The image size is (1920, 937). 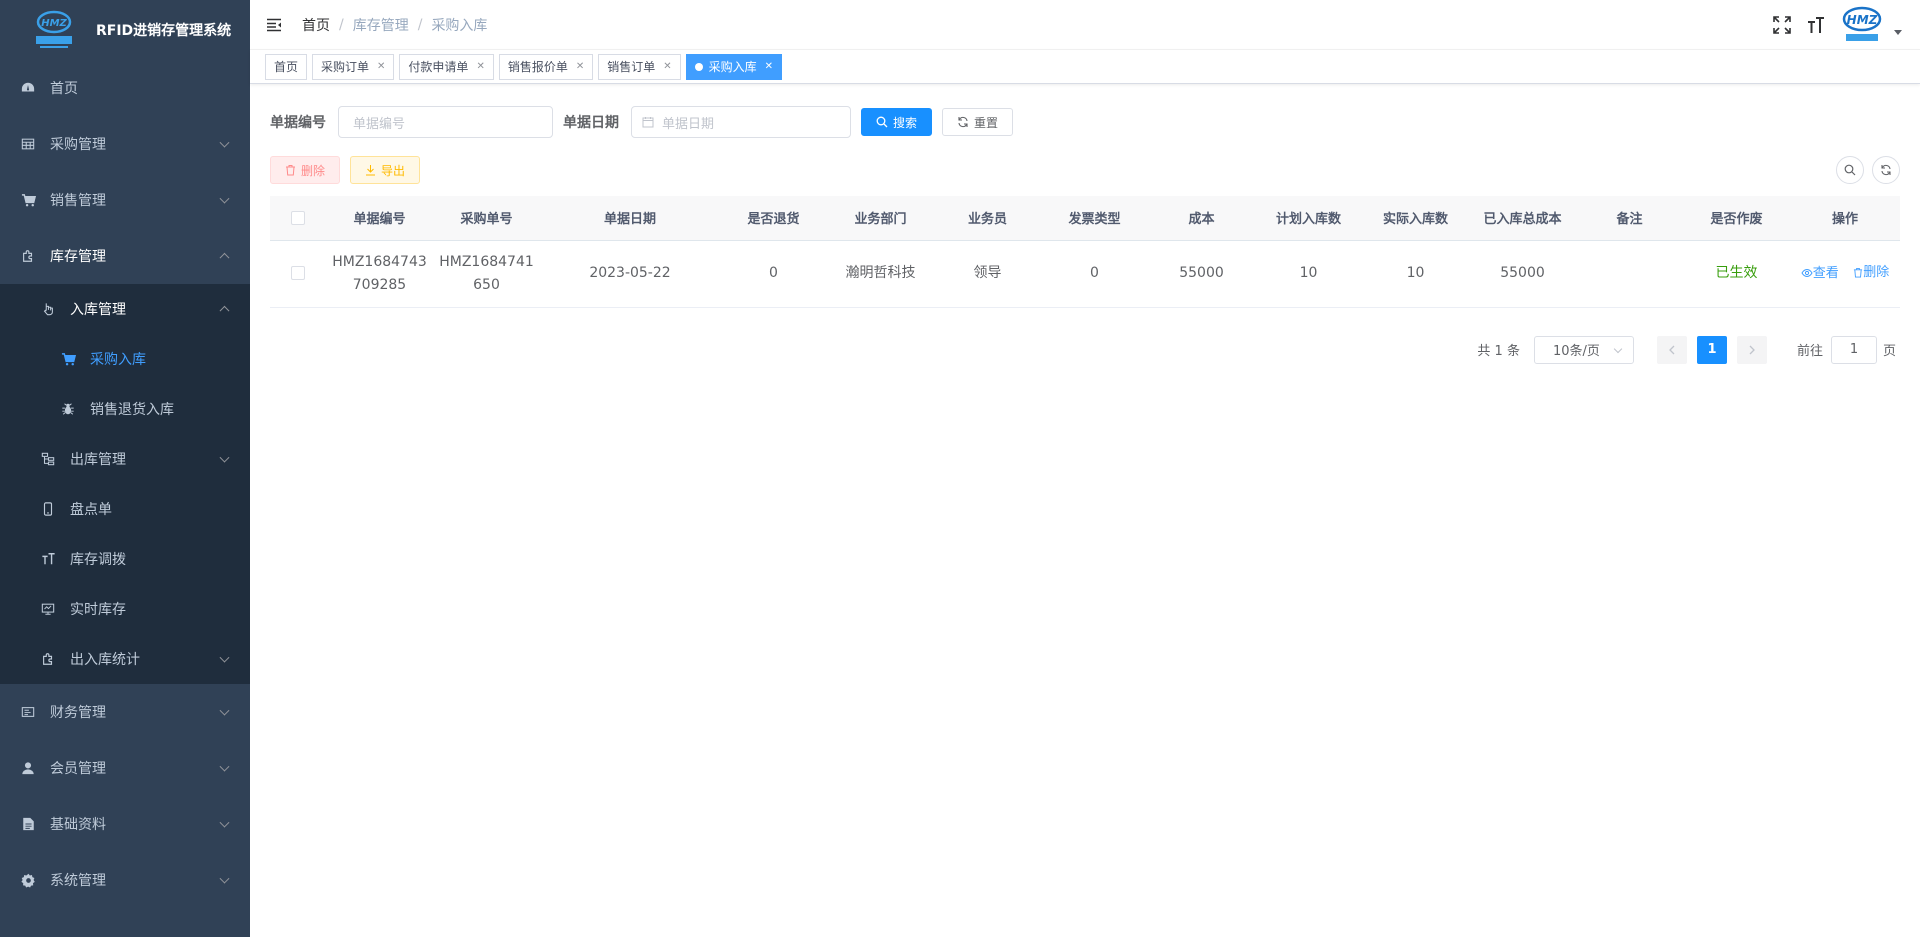 What do you see at coordinates (773, 274) in the screenshot?
I see `is-return-cell: 0` at bounding box center [773, 274].